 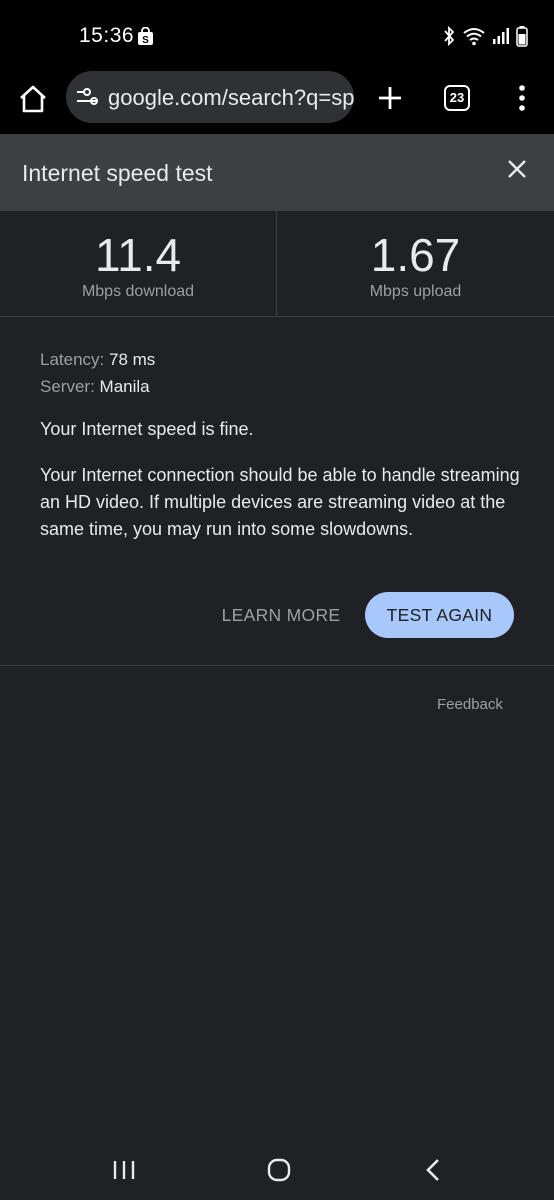 I want to click on battery-icon, so click(x=522, y=36).